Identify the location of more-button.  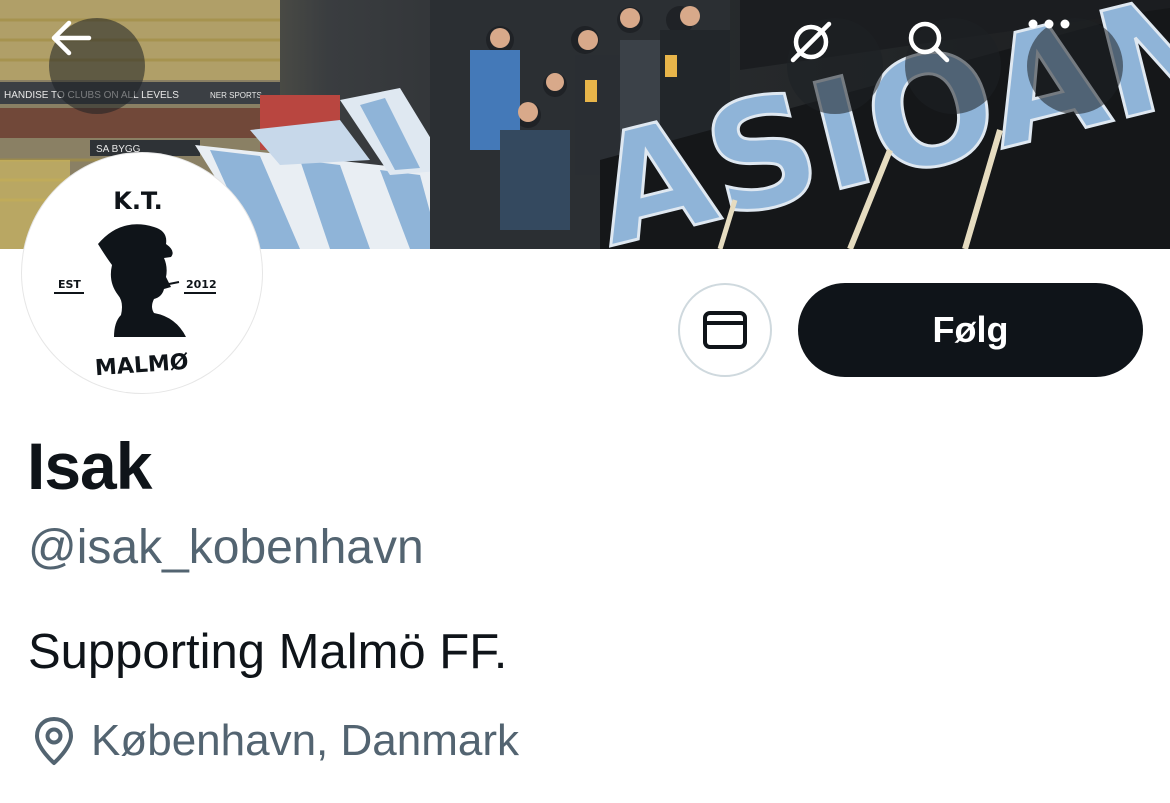
(1075, 66).